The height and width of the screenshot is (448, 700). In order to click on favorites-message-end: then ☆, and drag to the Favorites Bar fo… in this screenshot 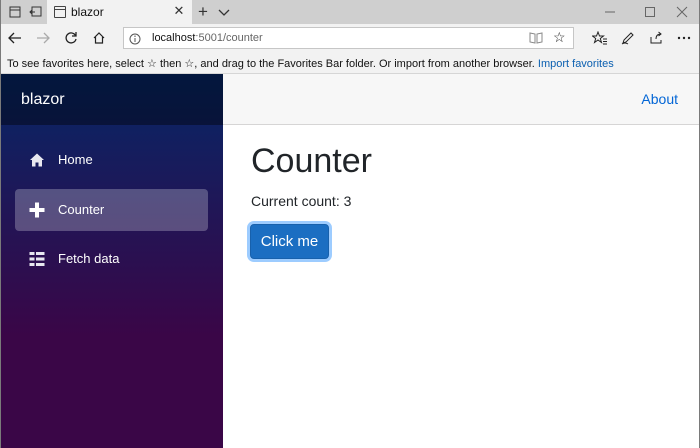, I will do `click(347, 64)`.